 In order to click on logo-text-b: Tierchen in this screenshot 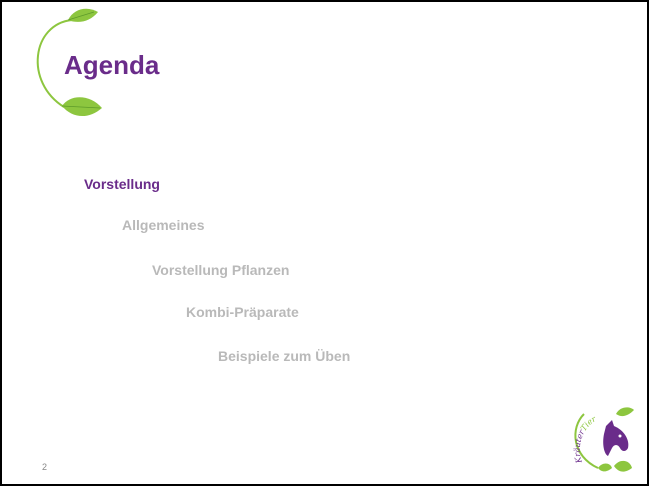, I will do `click(583, 418)`.